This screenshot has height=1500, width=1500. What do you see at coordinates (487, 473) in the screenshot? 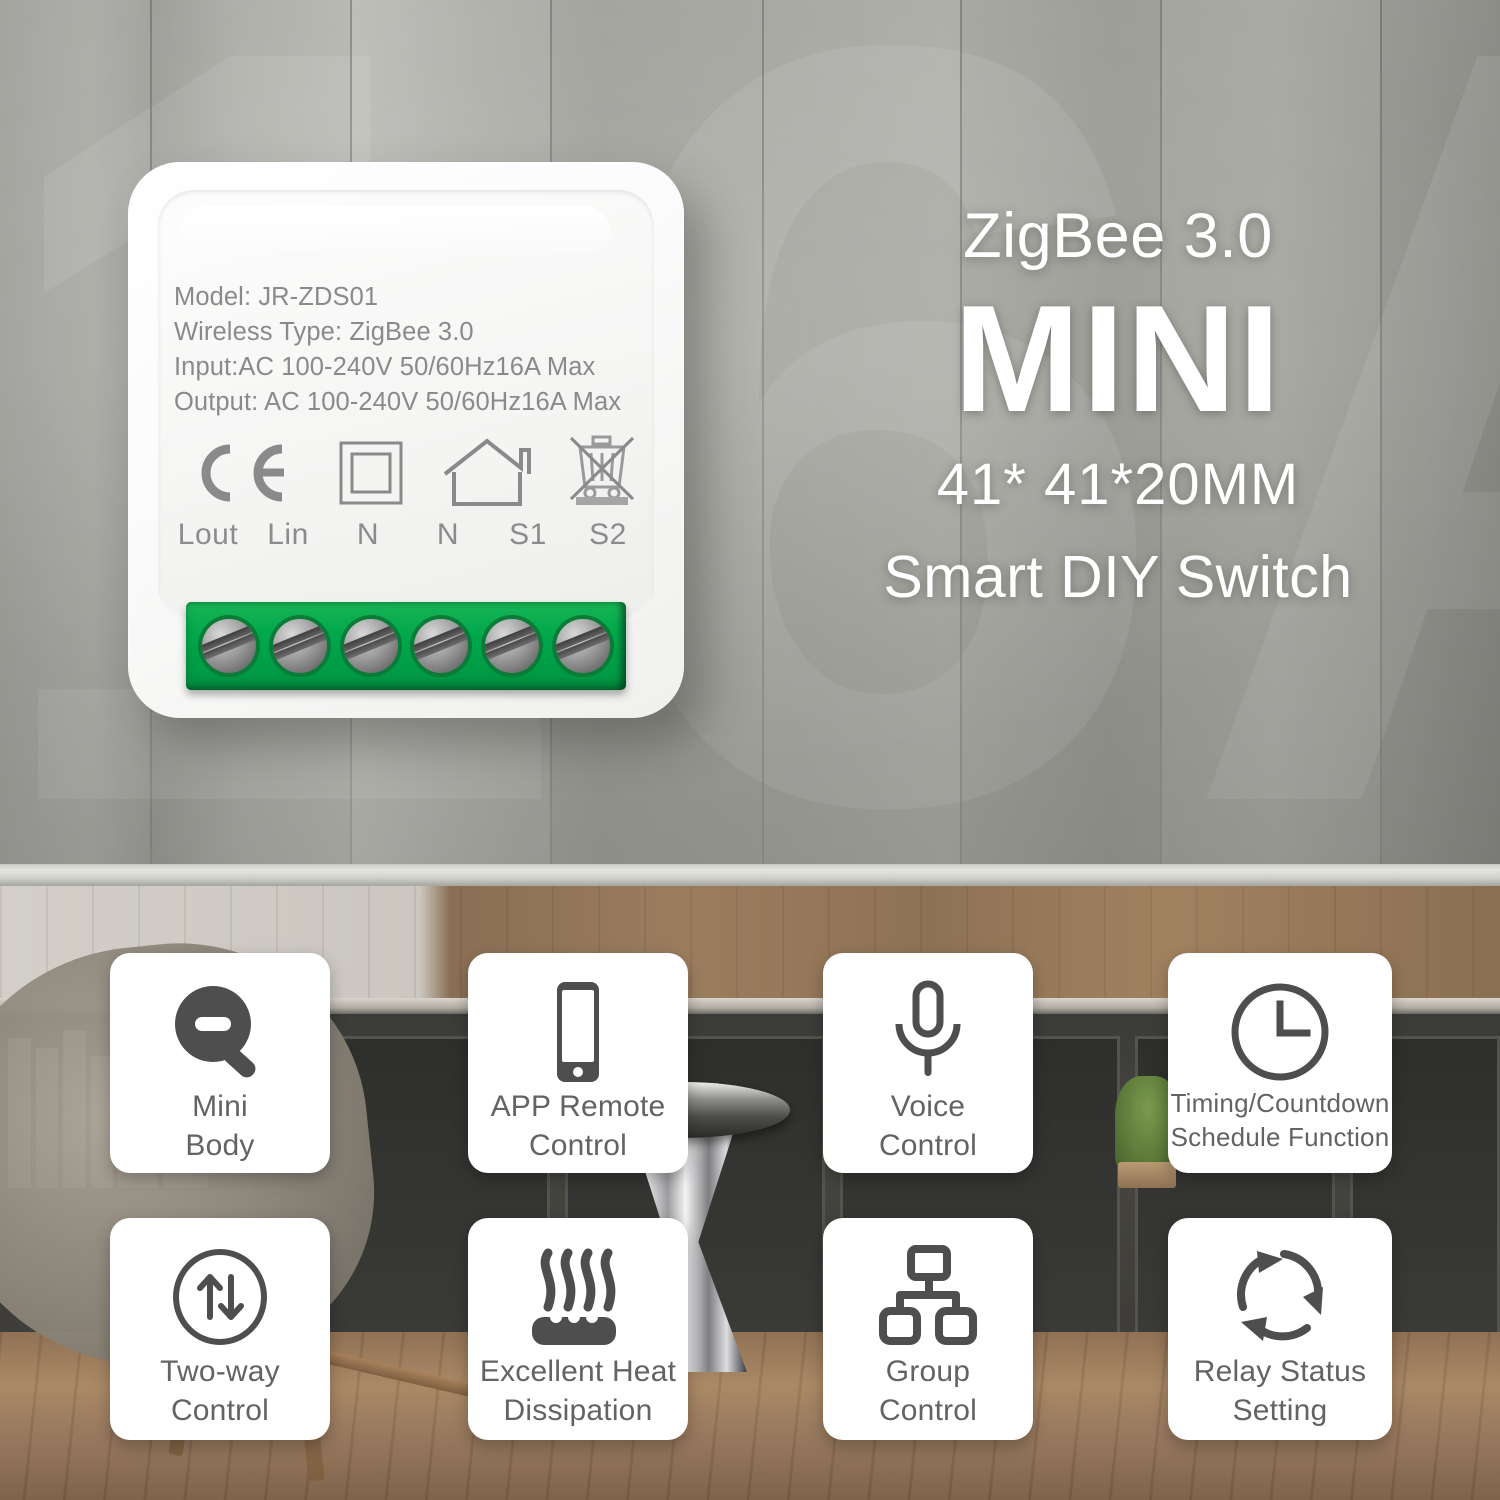
I see `indoor-use-house-icon` at bounding box center [487, 473].